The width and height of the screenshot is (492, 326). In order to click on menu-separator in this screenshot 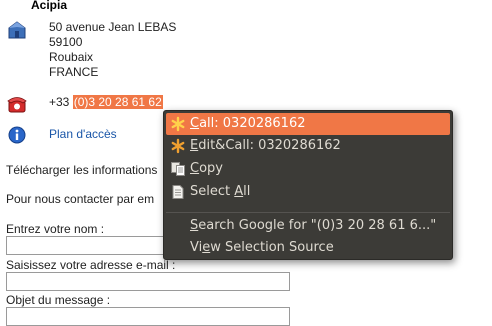, I will do `click(308, 212)`.